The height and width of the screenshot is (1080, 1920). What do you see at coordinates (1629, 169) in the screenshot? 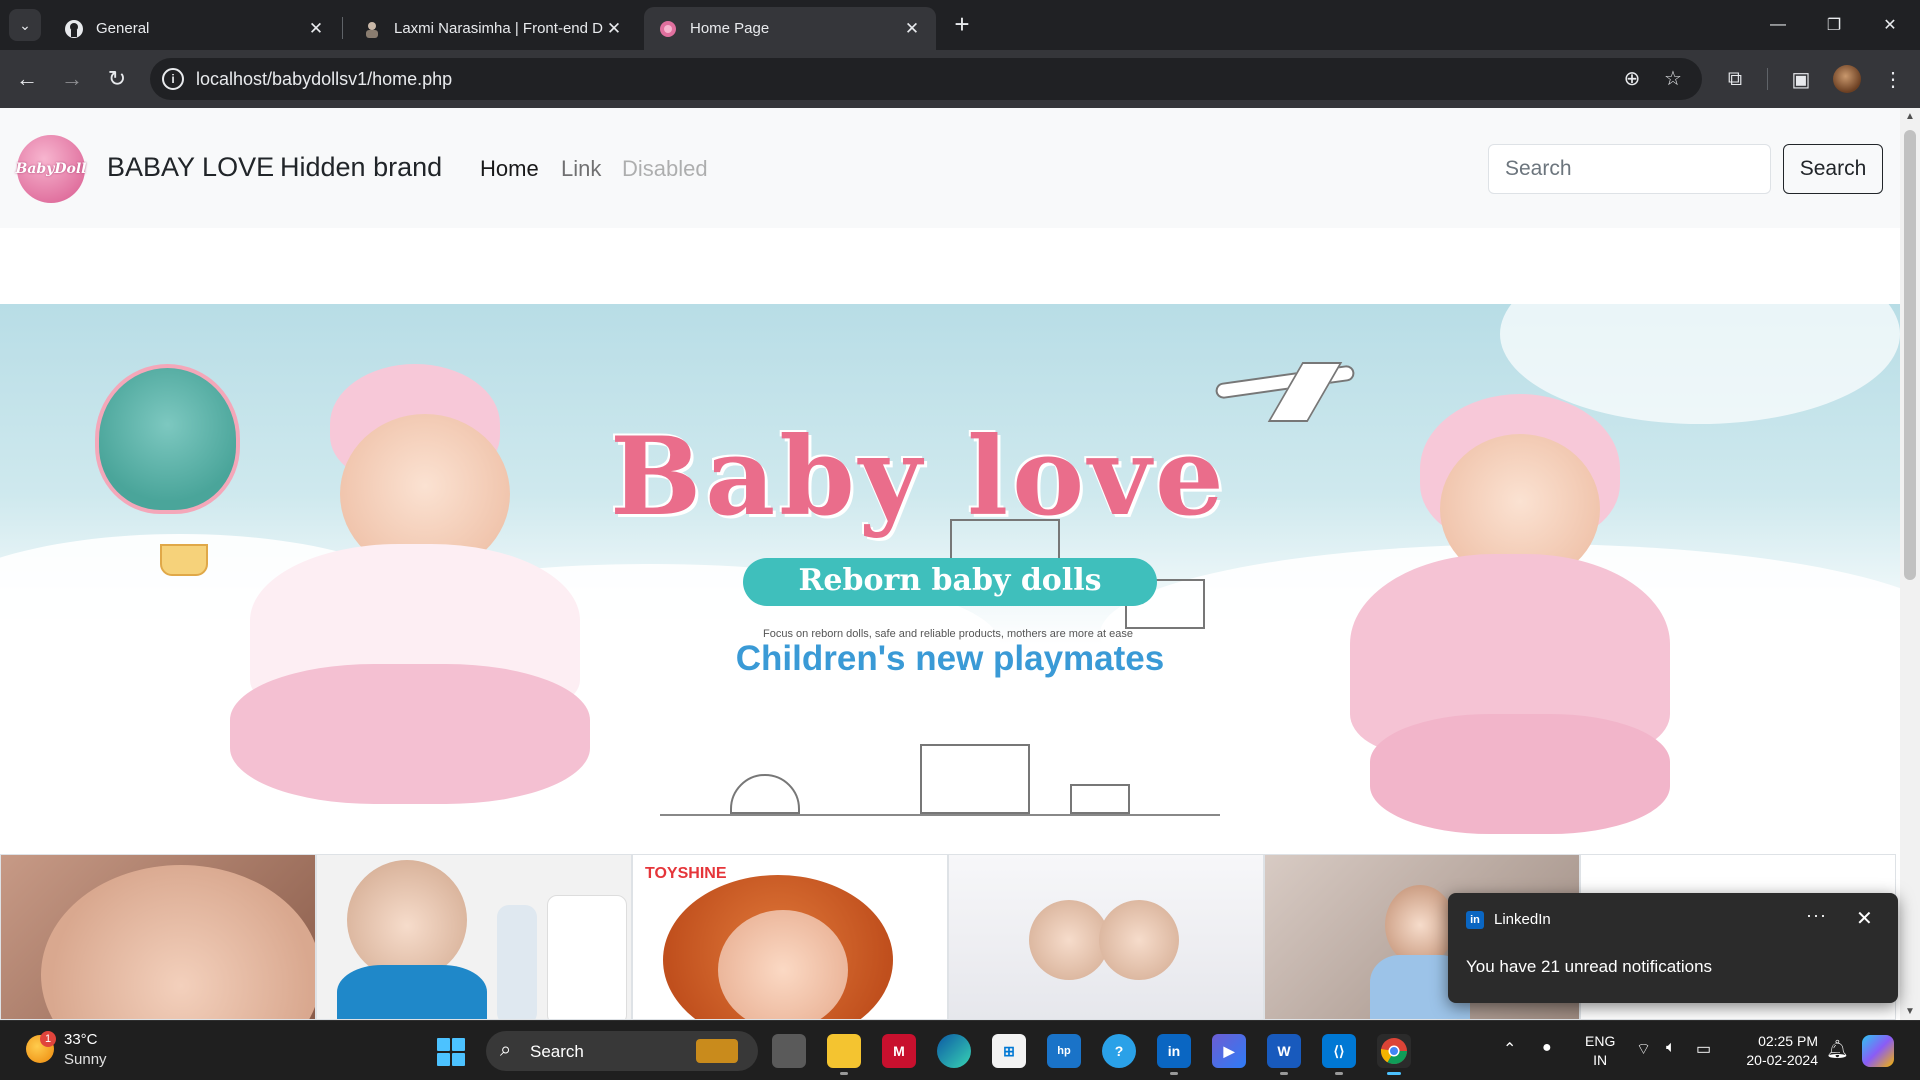
I see `search-input` at bounding box center [1629, 169].